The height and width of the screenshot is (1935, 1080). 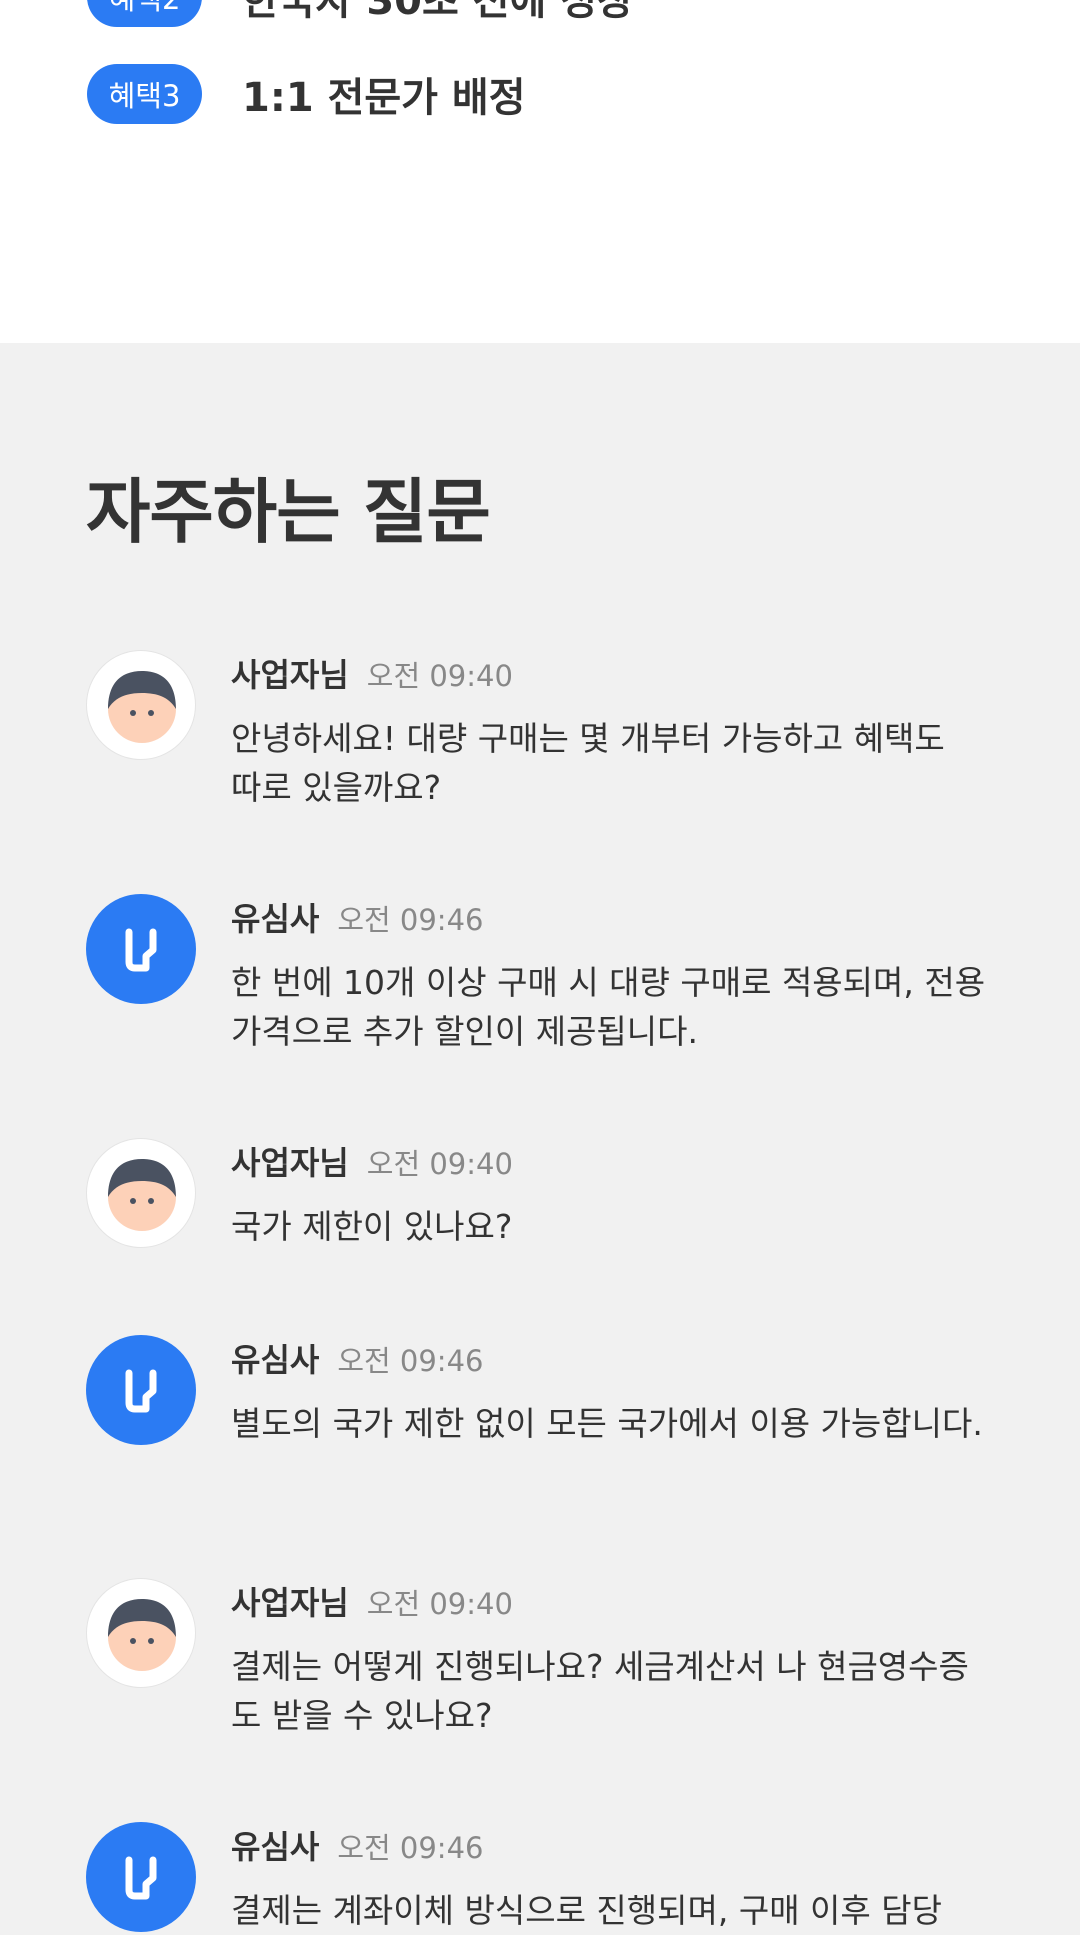 What do you see at coordinates (586, 1910) in the screenshot?
I see `message-text: 결제는 계좌이체 방식으로 진행되며, 구매 이후 담당` at bounding box center [586, 1910].